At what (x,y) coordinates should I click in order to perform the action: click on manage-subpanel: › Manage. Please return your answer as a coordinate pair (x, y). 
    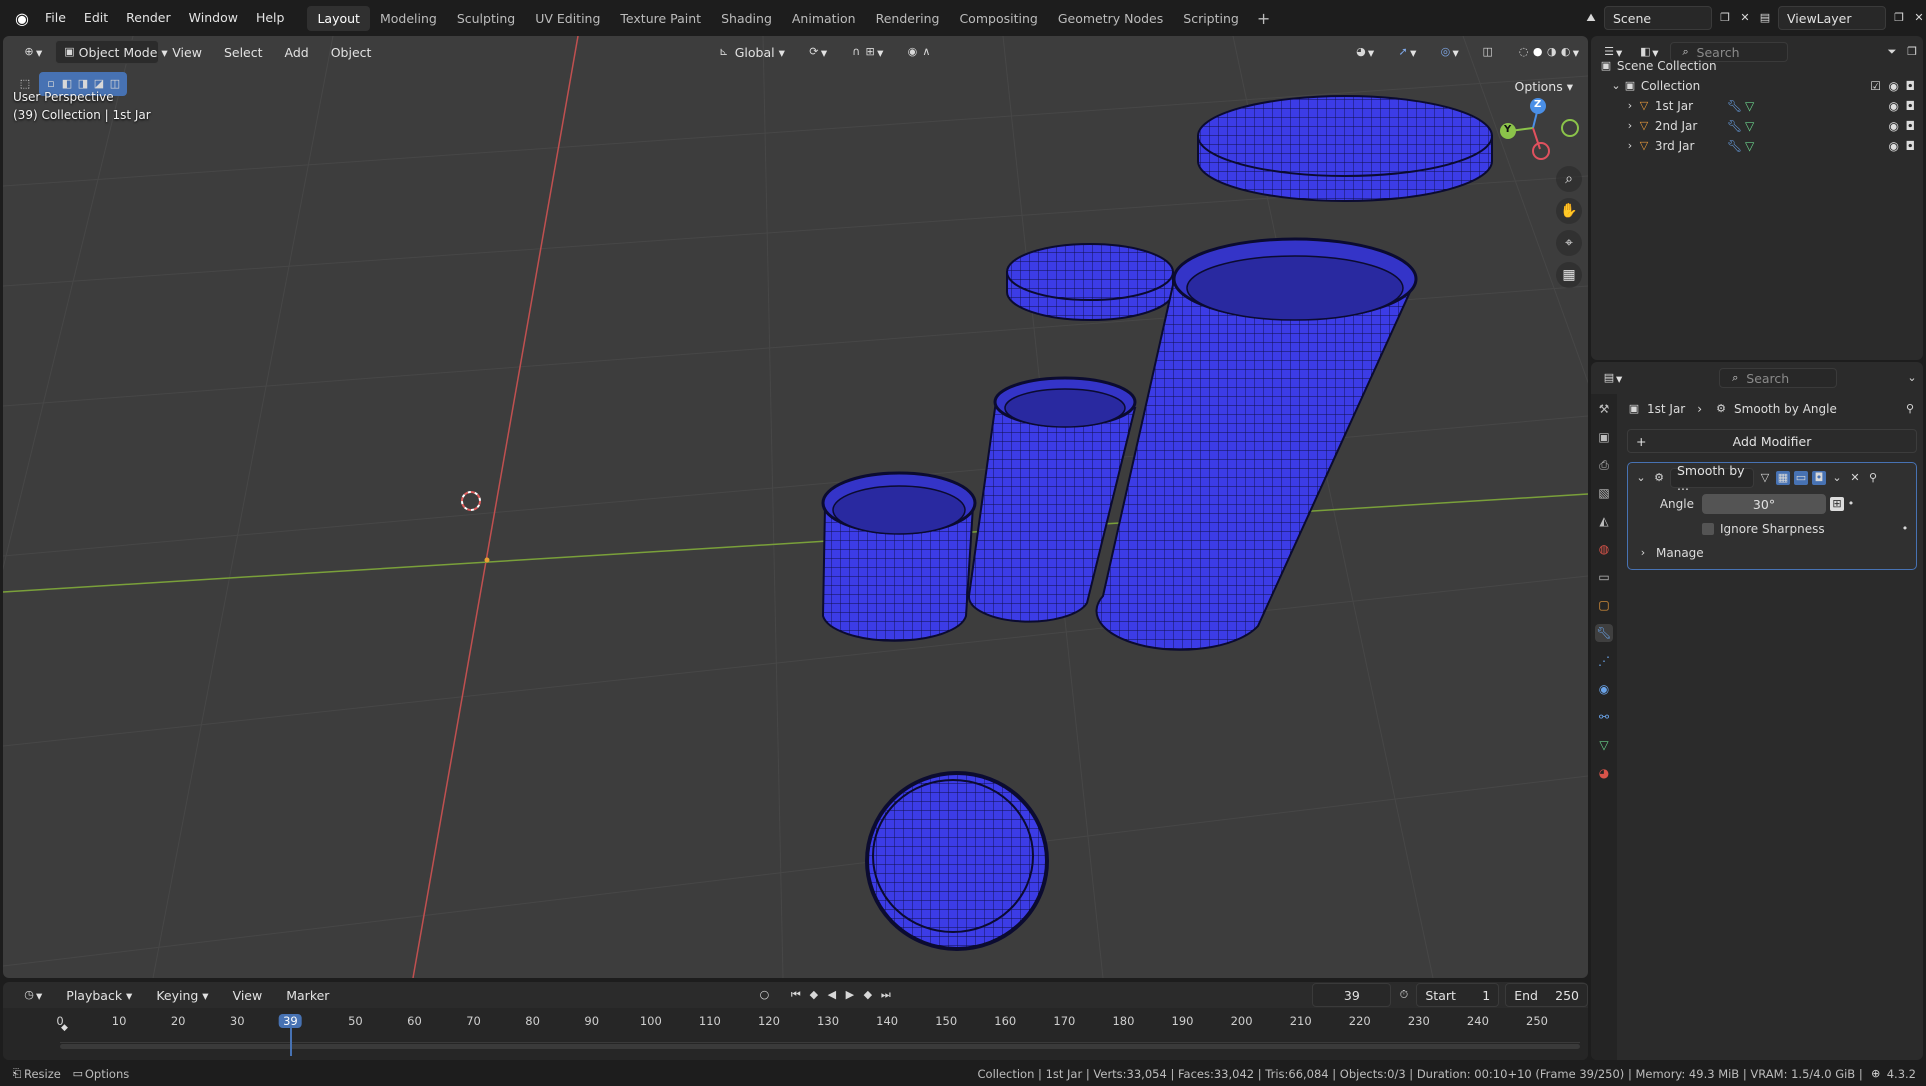
    Looking at the image, I should click on (1670, 553).